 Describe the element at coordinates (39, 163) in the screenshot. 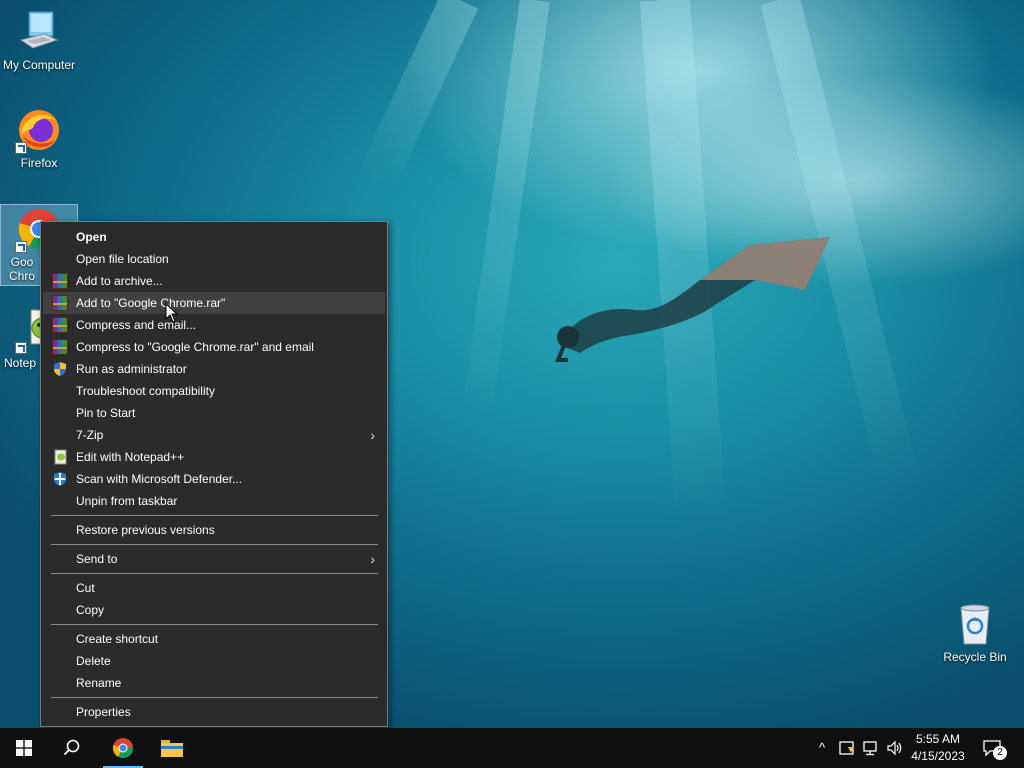

I see `desktop-icon-label: Firefox` at that location.